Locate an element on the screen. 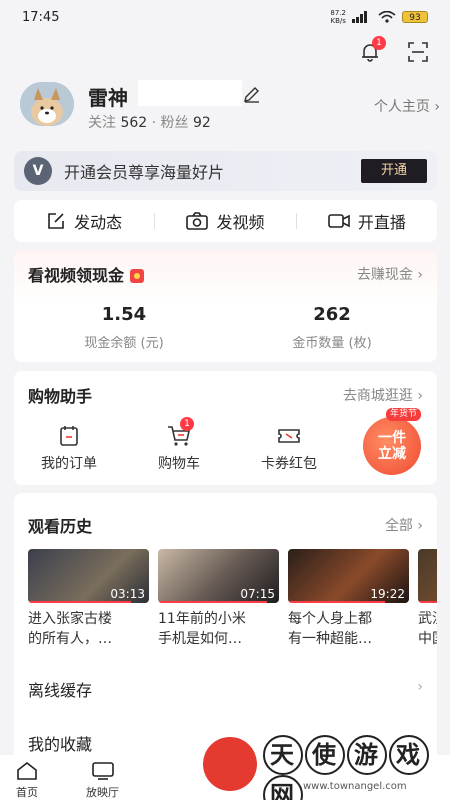  go-live-button: 开直播 is located at coordinates (367, 221).